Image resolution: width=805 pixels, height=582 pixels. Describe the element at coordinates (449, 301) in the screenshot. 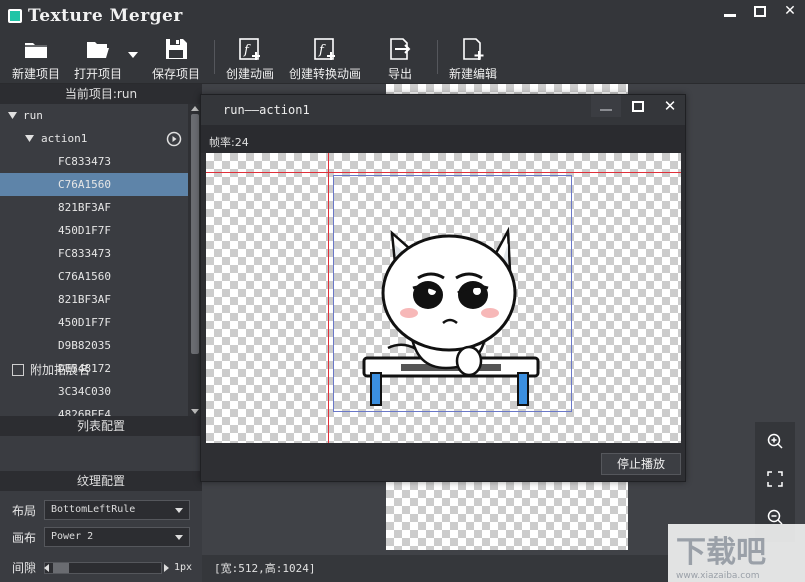

I see `devil-character-illustration` at that location.